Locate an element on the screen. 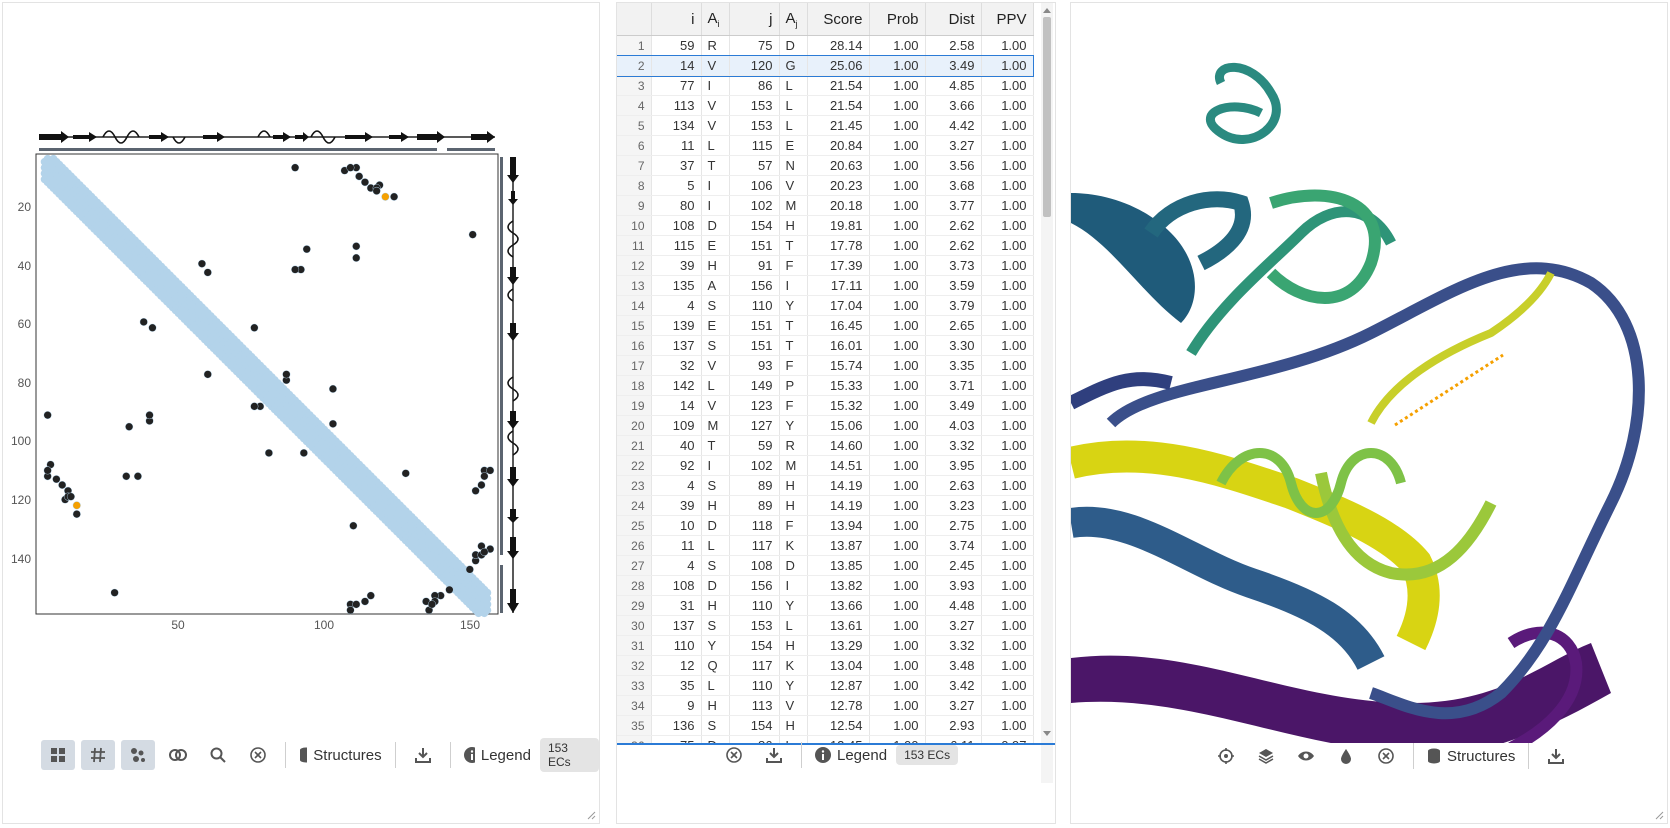 This screenshot has height=828, width=1670. header-prob: Prob is located at coordinates (897, 19).